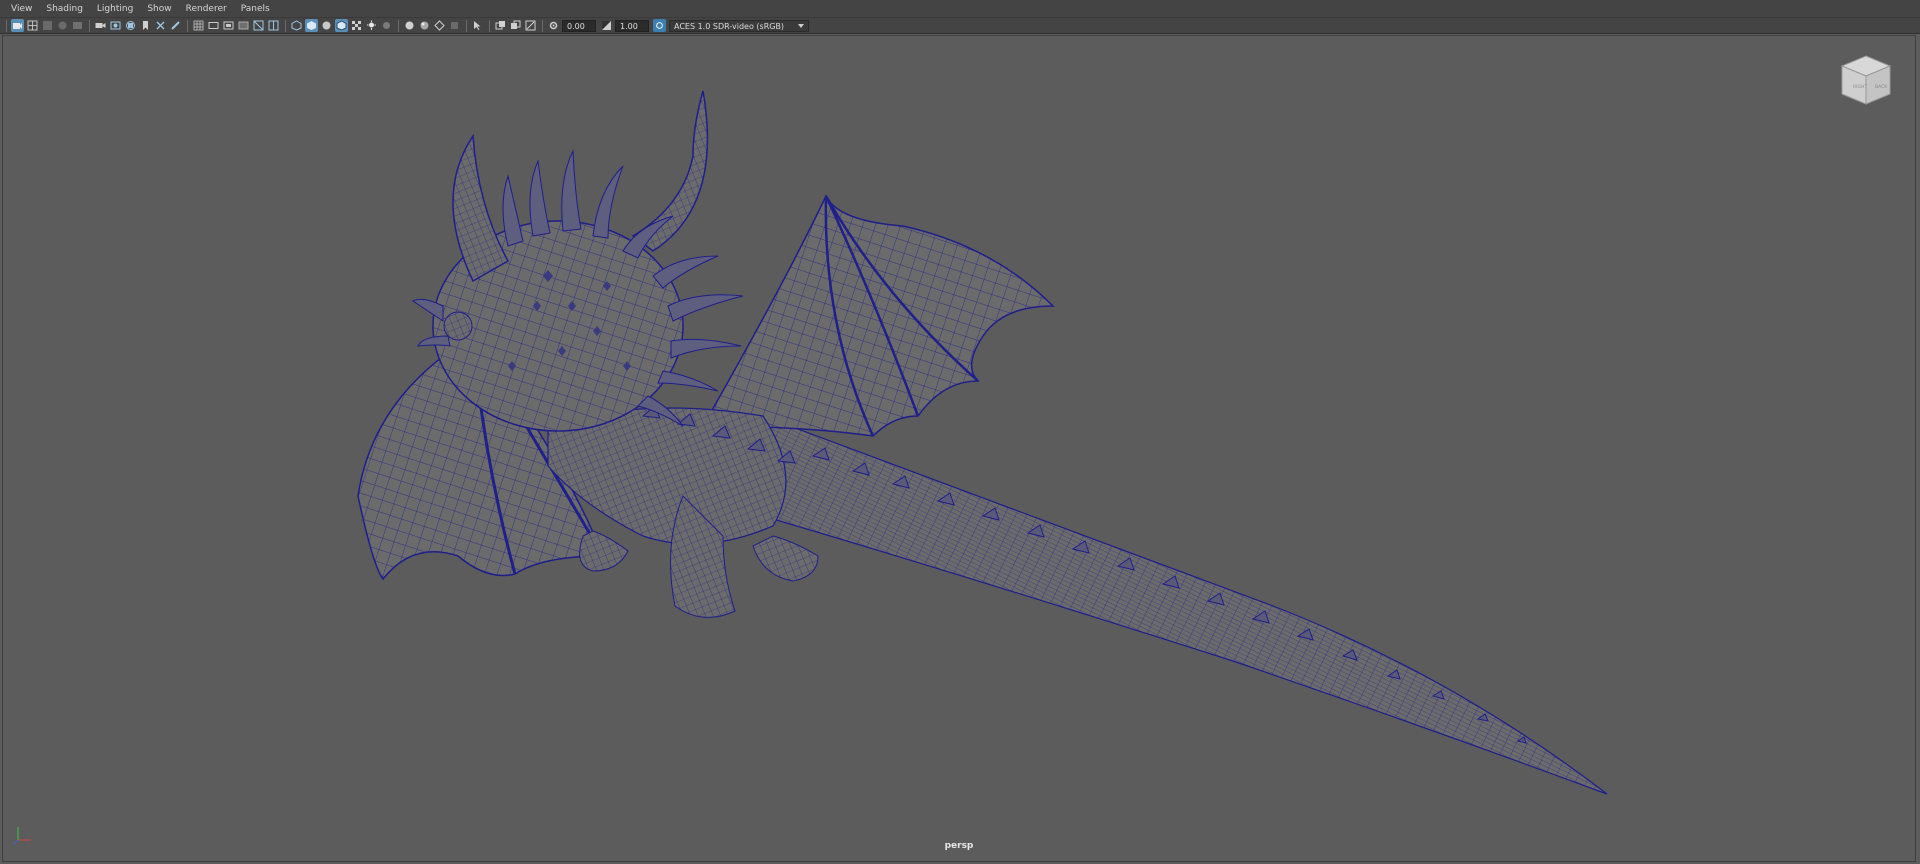 This screenshot has height=864, width=1920. I want to click on camera-icon, so click(100, 25).